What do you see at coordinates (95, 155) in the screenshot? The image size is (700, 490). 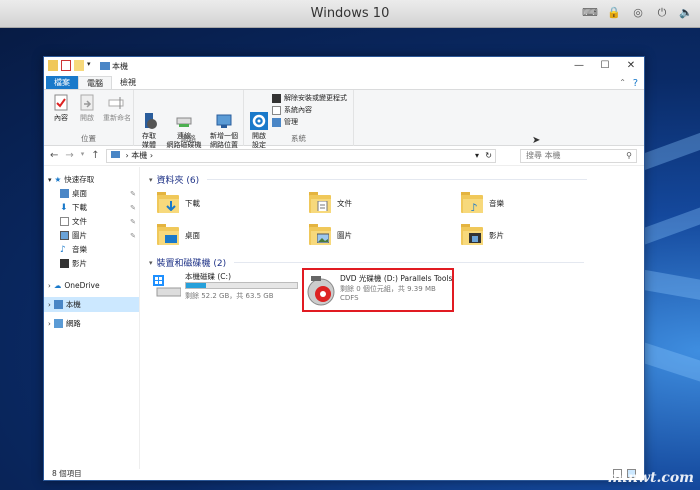 I see `up-arrow-icon: ↑` at bounding box center [95, 155].